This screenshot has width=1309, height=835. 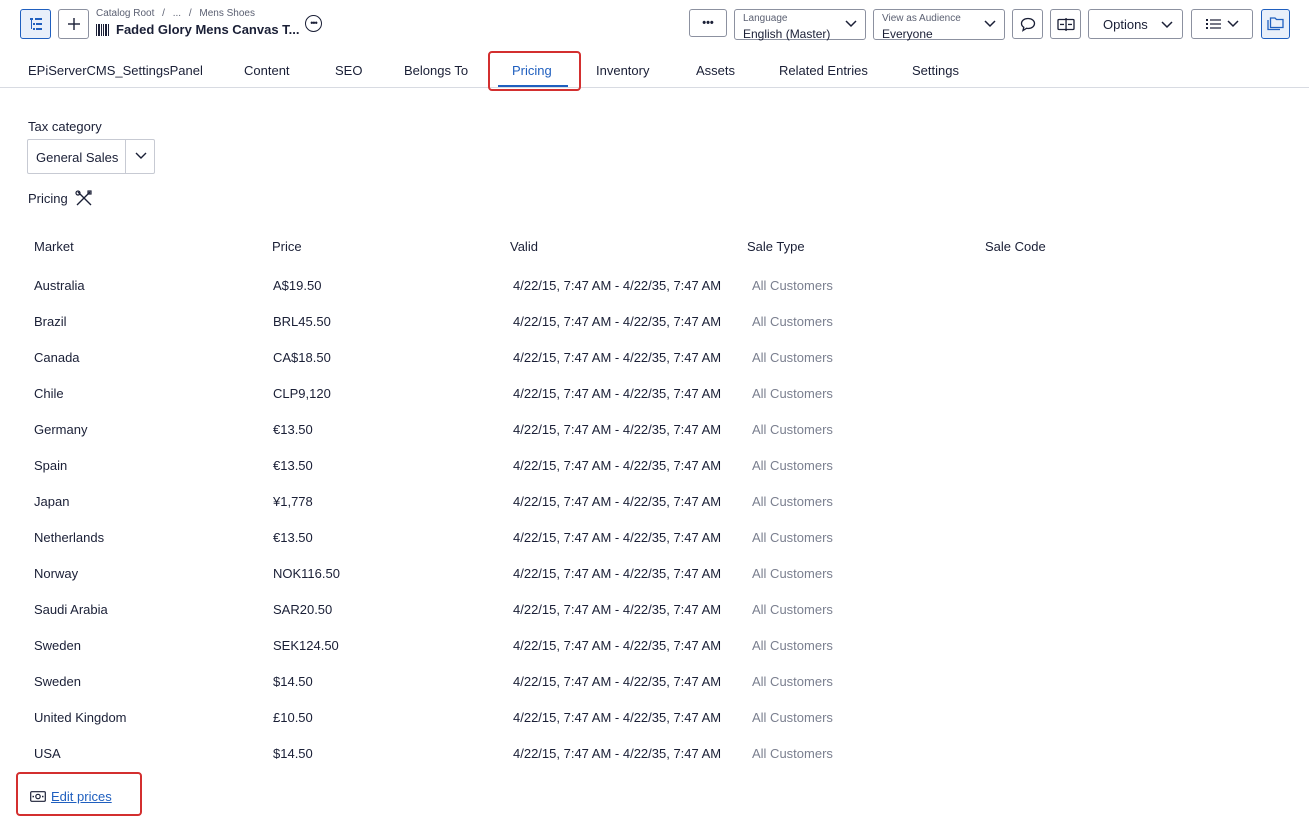 What do you see at coordinates (267, 70) in the screenshot?
I see `tab-content: Content` at bounding box center [267, 70].